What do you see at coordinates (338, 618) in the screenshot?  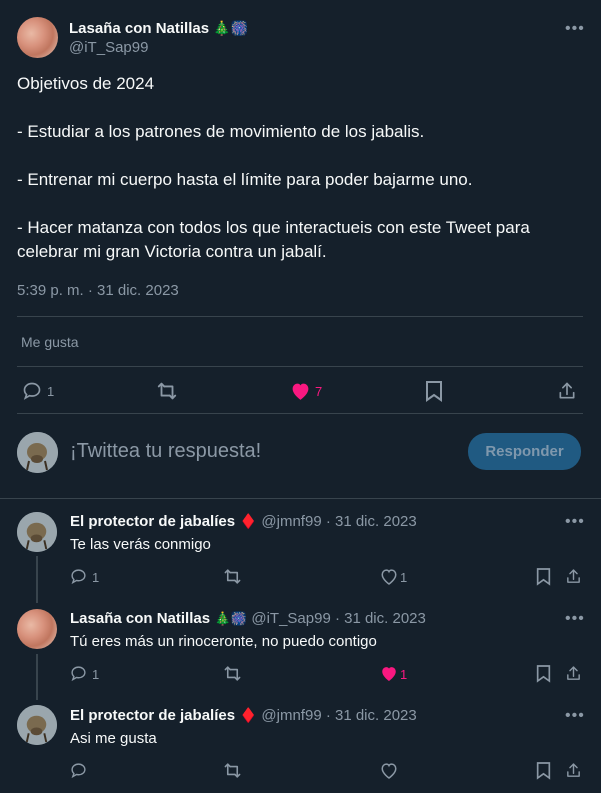 I see `reply-handle-date: @iT_Sap99 · 31 dic. 2023` at bounding box center [338, 618].